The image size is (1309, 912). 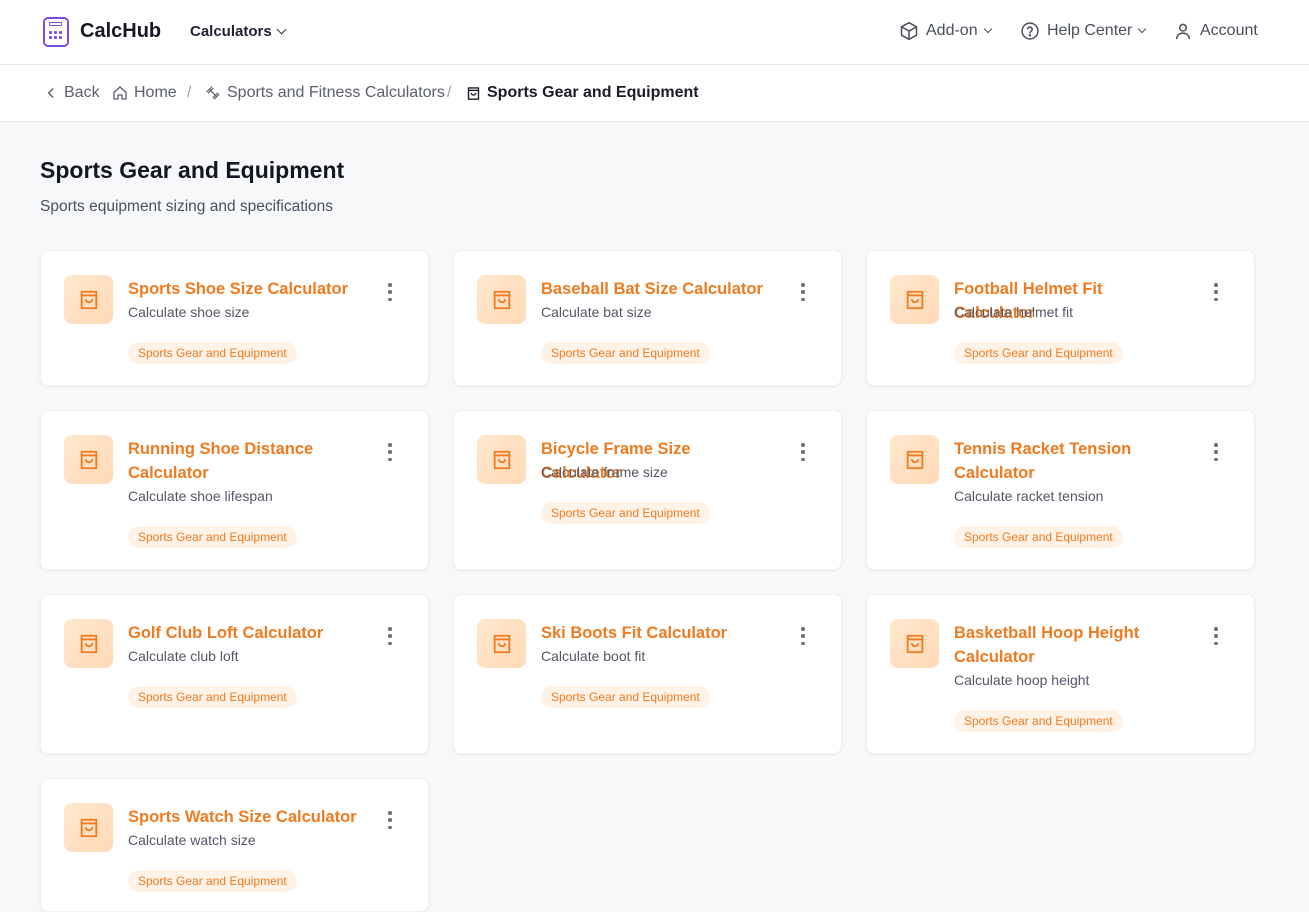 I want to click on home-icon, so click(x=120, y=93).